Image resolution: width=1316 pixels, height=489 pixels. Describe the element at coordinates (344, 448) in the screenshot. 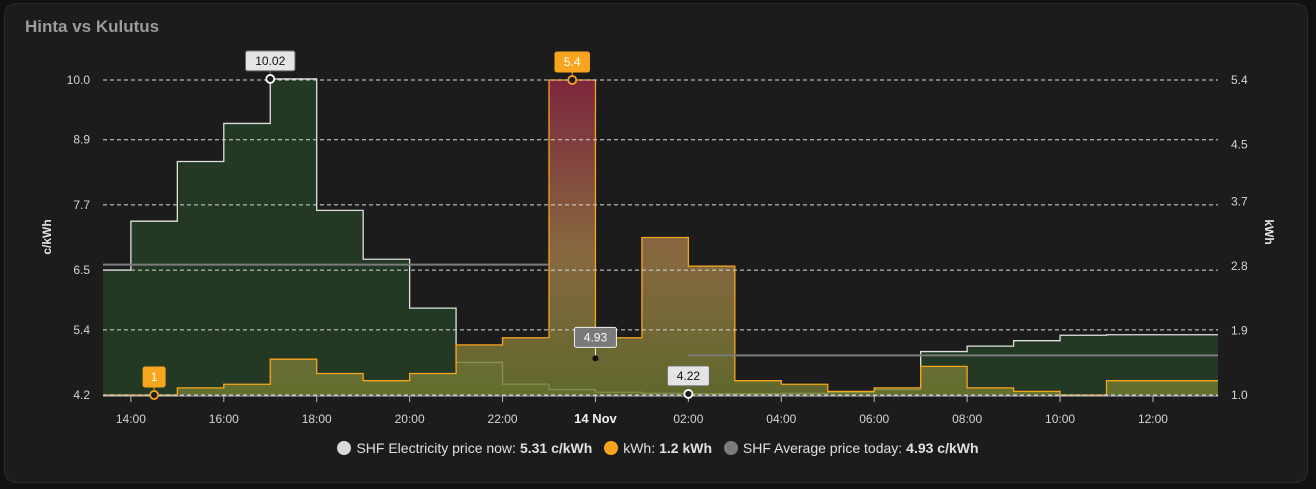

I see `legend-marker-price` at that location.